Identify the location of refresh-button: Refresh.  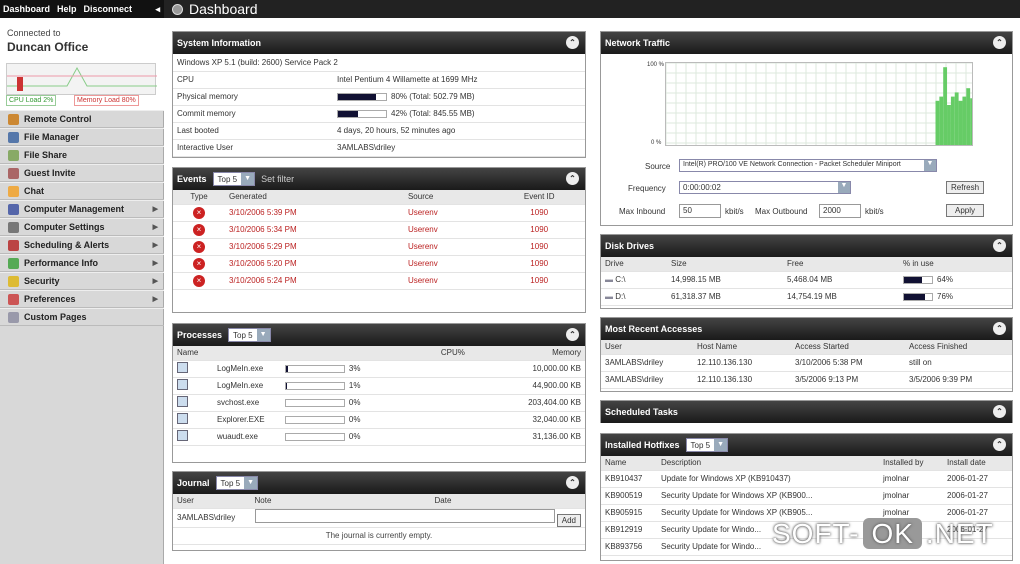
(965, 187).